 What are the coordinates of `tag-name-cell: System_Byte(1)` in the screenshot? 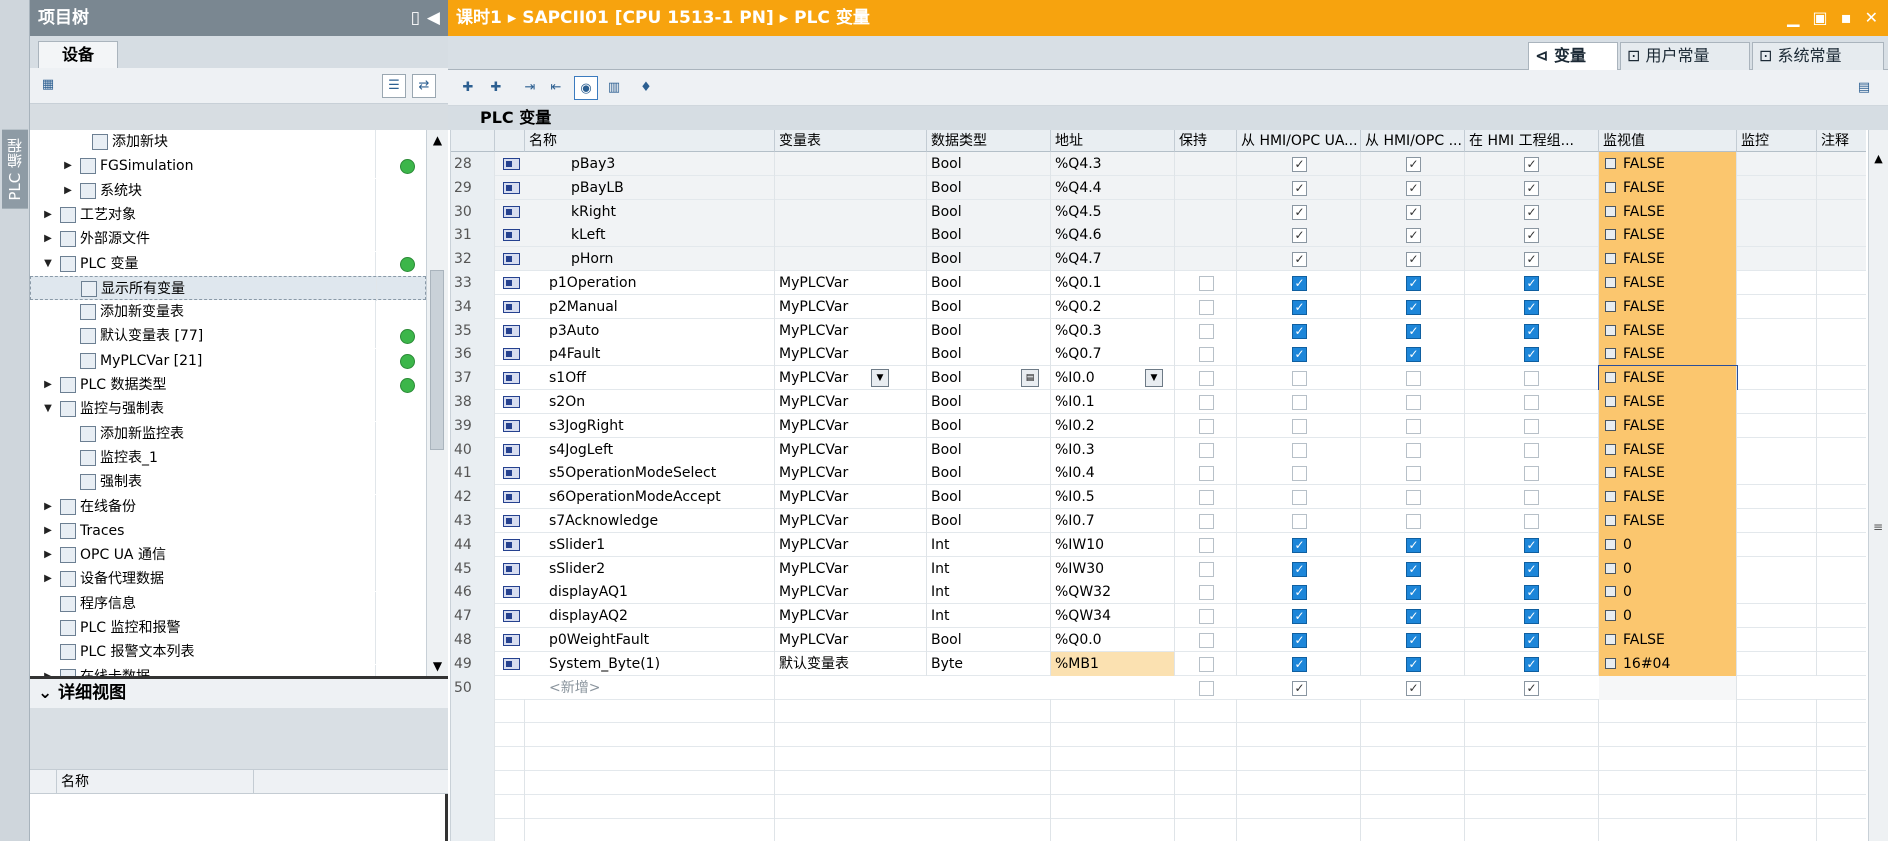 It's located at (650, 663).